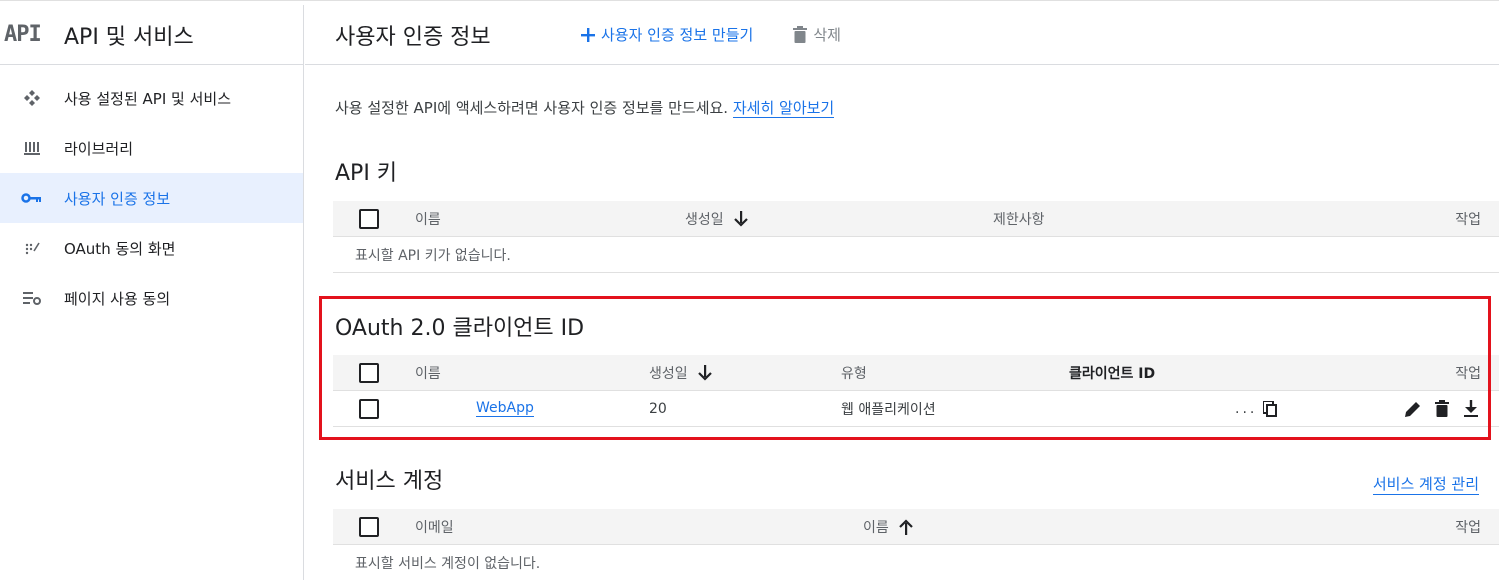 This screenshot has width=1499, height=580. Describe the element at coordinates (916, 219) in the screenshot. I see `table-header: 이름 생성일 제한사항 작업` at that location.